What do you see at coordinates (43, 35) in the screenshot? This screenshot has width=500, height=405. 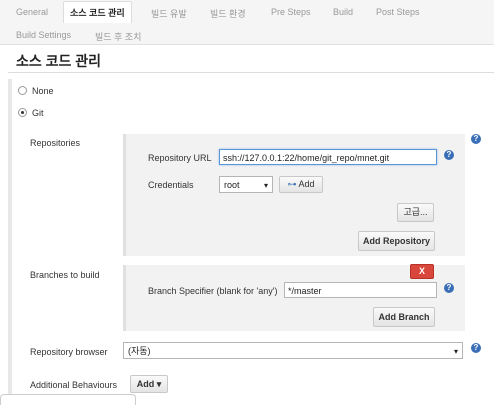 I see `tab-build-settings: Build Settings` at bounding box center [43, 35].